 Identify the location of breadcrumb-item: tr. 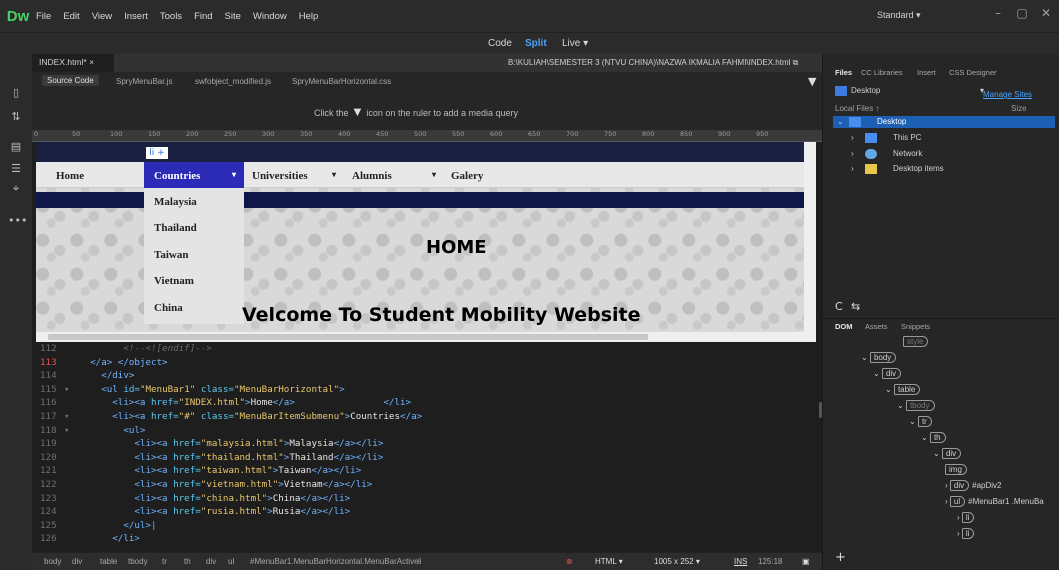
(164, 561).